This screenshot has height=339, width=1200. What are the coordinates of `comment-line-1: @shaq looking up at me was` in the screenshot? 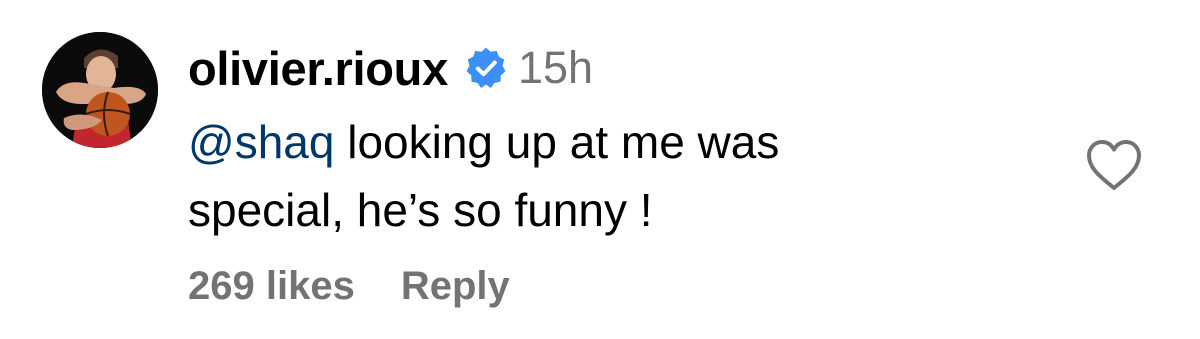 It's located at (628, 142).